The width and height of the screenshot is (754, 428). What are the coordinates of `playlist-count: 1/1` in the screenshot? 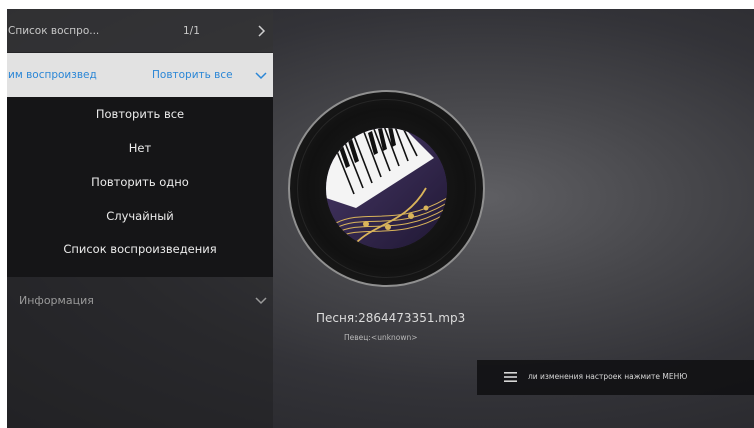 It's located at (191, 30).